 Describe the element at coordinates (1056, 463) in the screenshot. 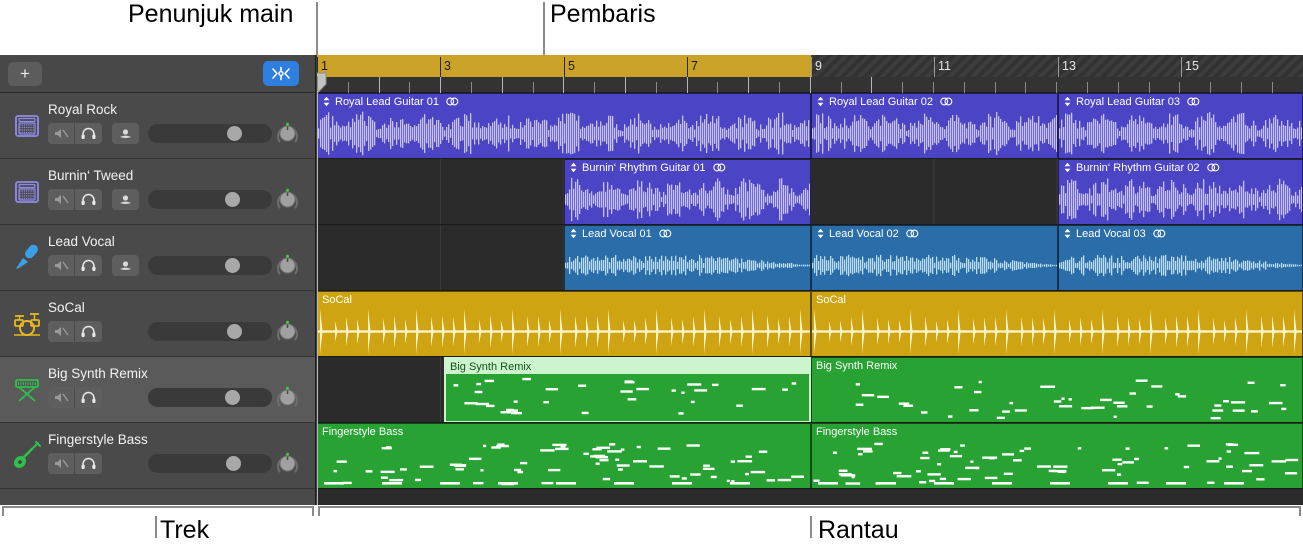

I see `midi-note-display` at that location.